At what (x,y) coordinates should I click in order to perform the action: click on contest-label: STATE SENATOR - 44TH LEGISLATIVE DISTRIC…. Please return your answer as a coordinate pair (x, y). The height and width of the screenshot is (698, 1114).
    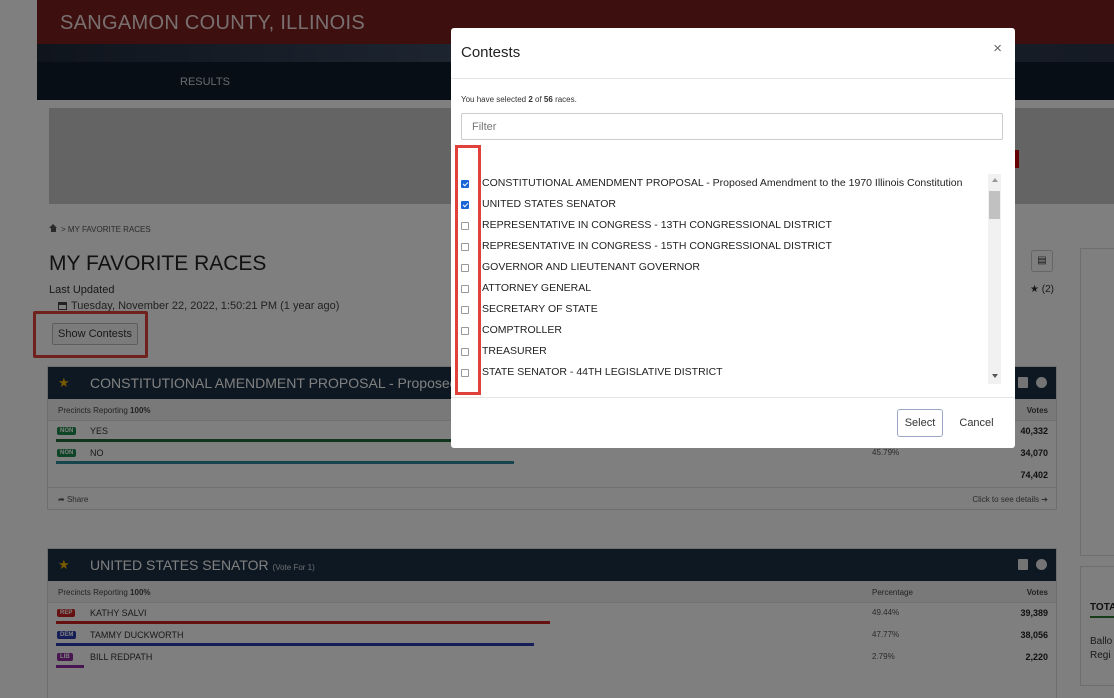
    Looking at the image, I should click on (602, 372).